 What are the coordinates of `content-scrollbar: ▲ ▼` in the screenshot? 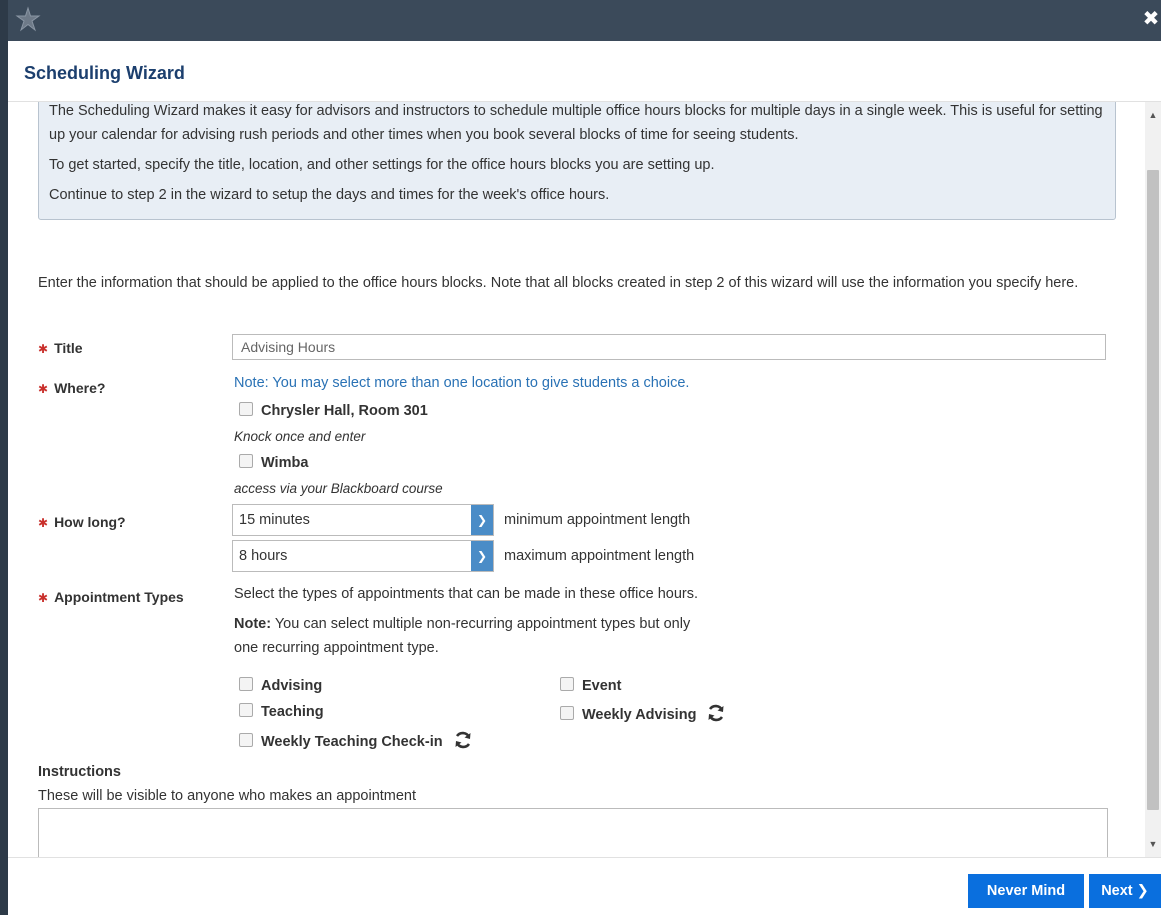 It's located at (1153, 479).